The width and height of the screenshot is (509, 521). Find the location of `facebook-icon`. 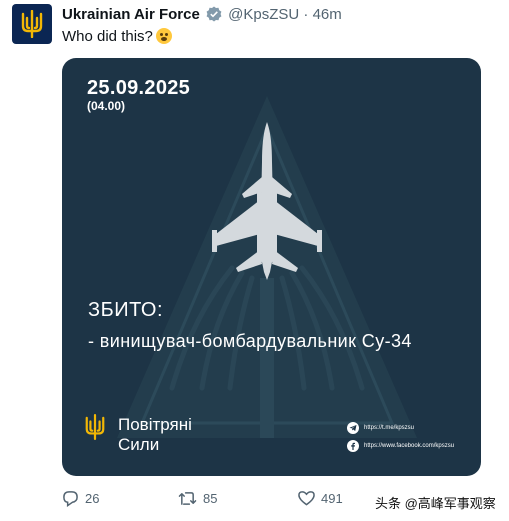

facebook-icon is located at coordinates (353, 446).